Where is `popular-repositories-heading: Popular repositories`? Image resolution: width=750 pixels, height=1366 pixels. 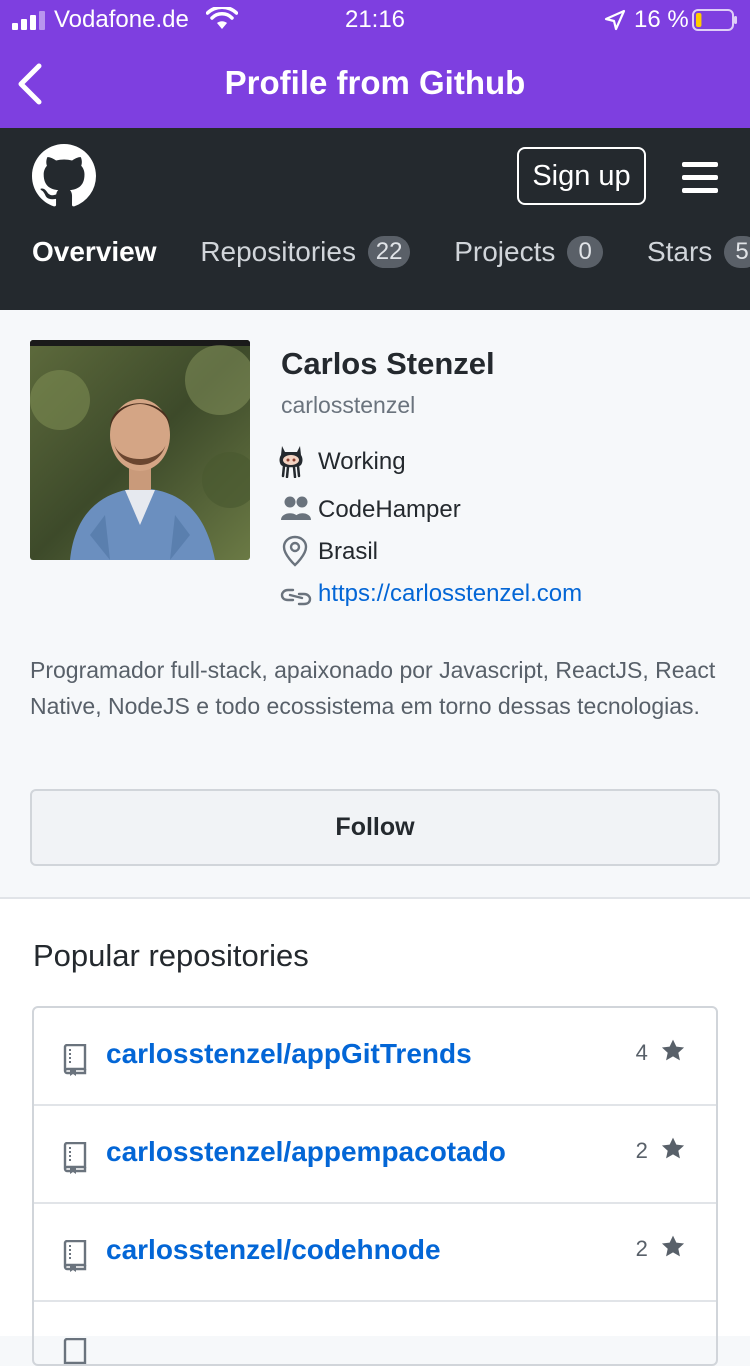
popular-repositories-heading: Popular repositories is located at coordinates (171, 955).